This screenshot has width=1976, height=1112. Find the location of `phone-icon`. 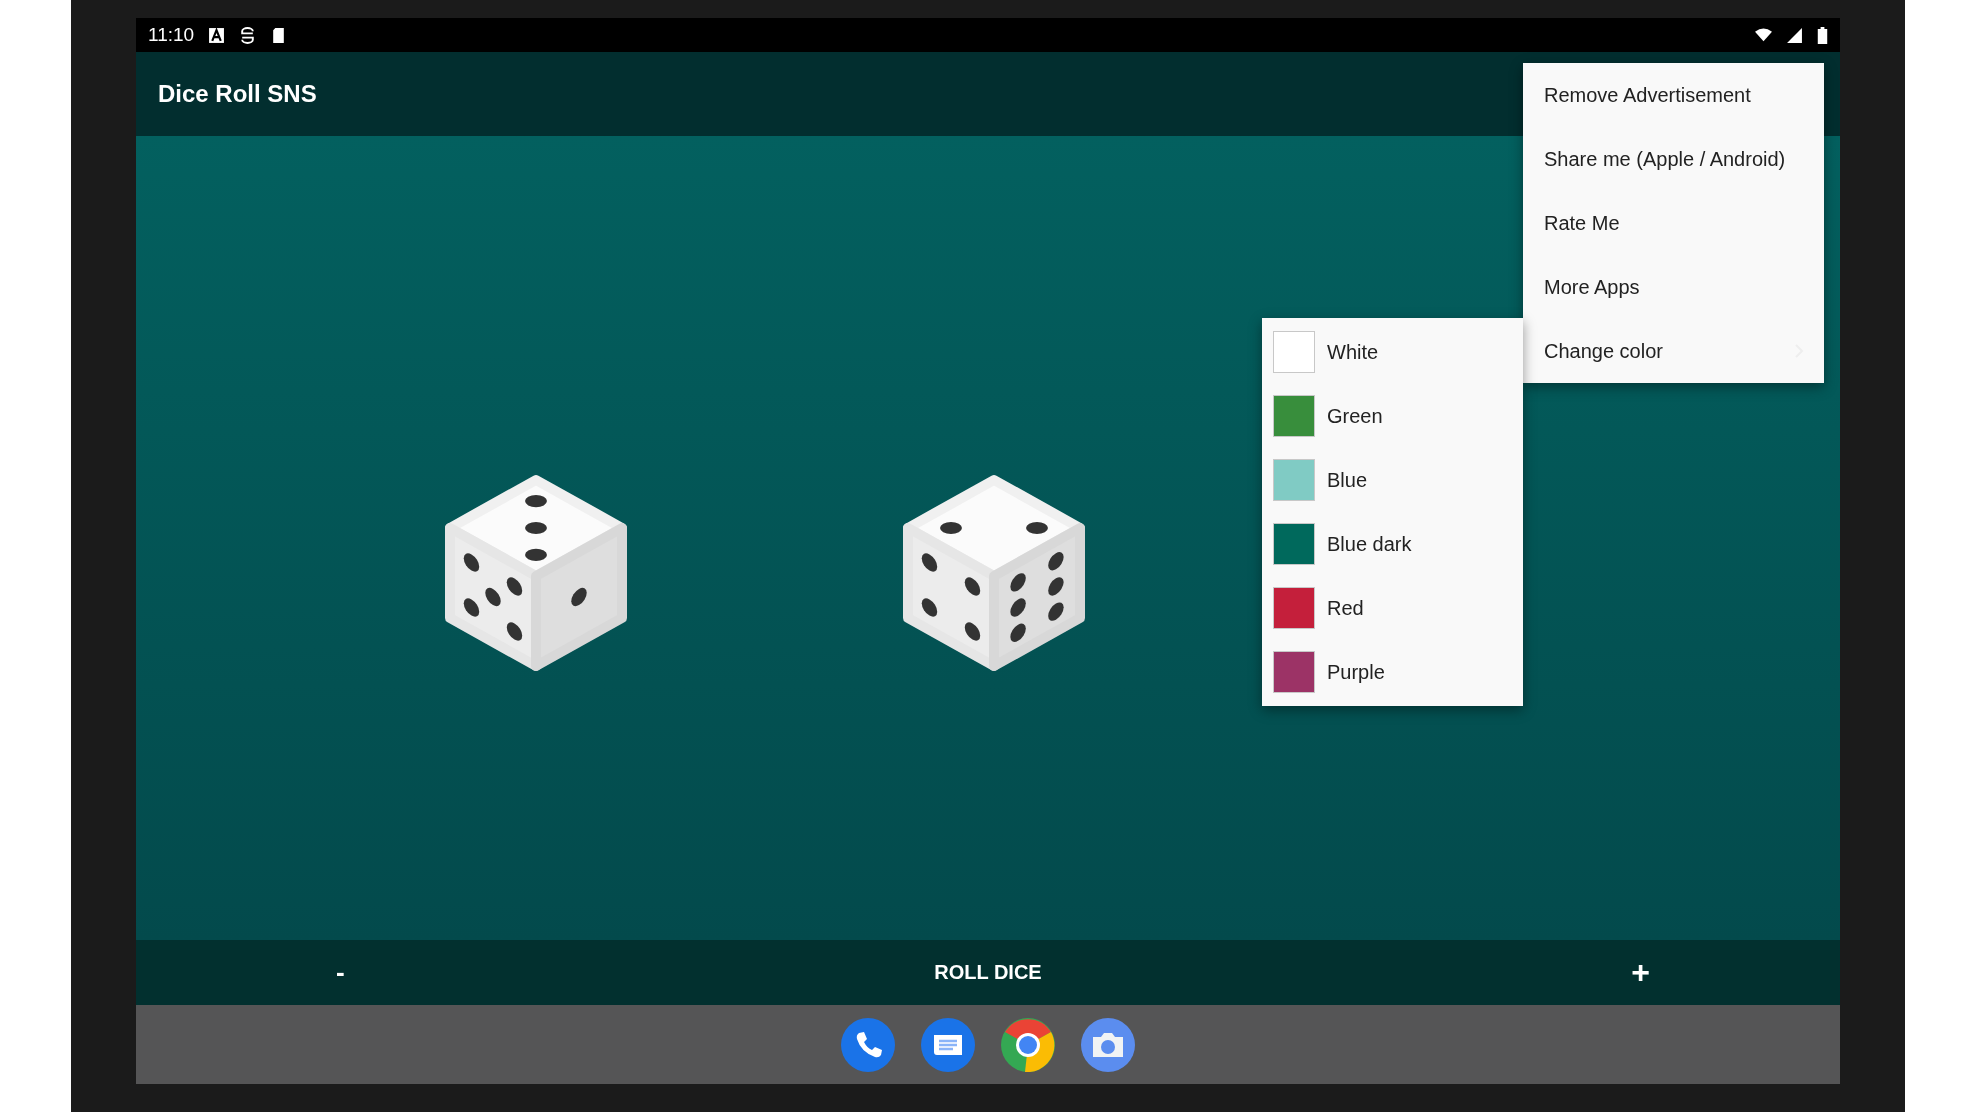

phone-icon is located at coordinates (868, 1044).